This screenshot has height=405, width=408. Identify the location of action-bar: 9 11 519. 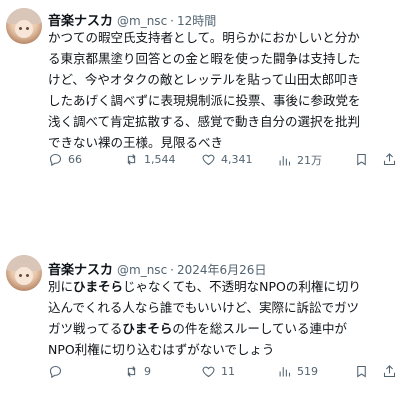
(224, 373).